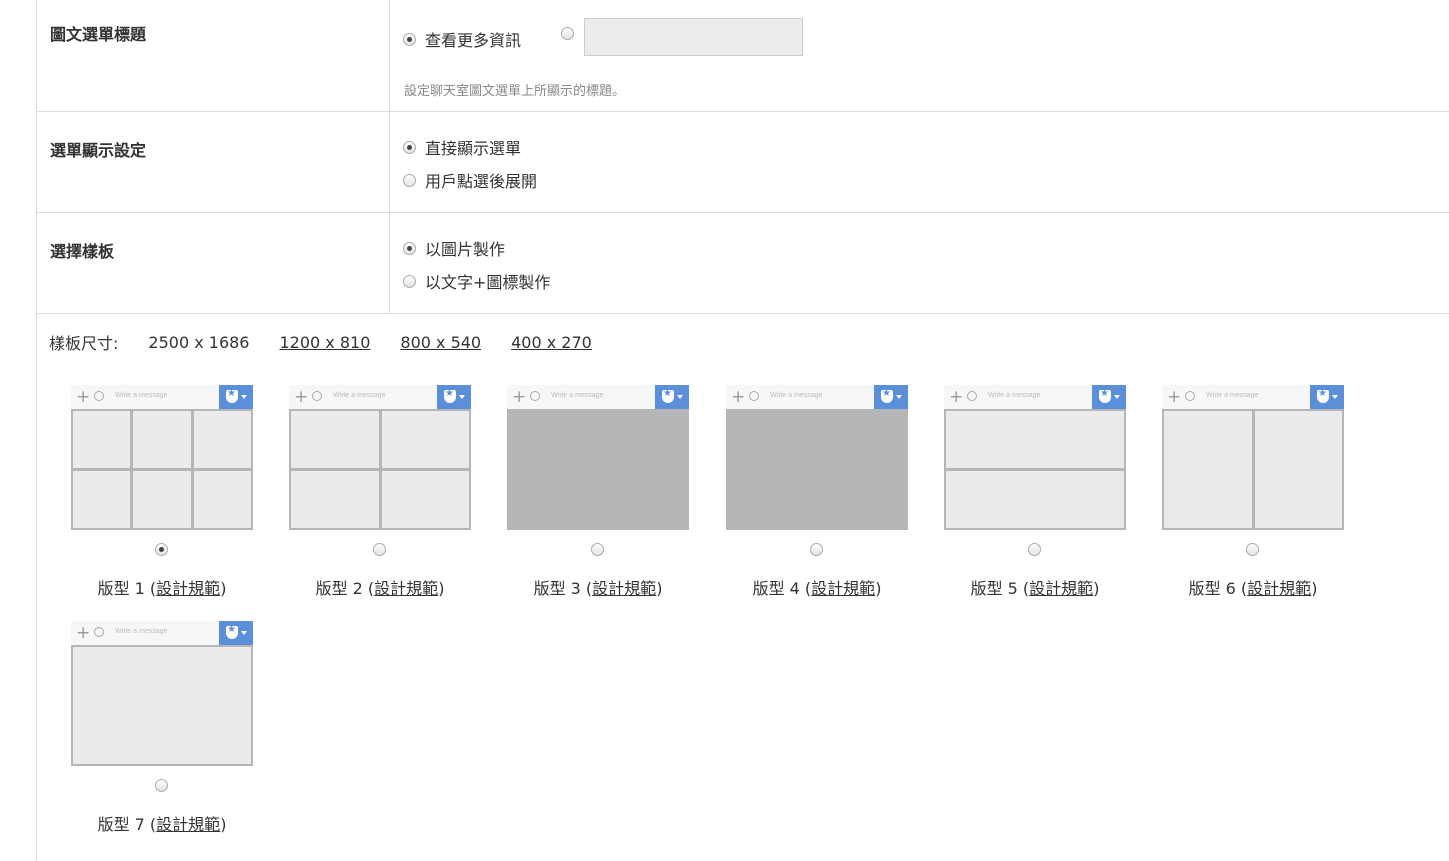 The height and width of the screenshot is (861, 1449). I want to click on template-option-7: + Write a message 版型 7 (設計規範), so click(162, 727).